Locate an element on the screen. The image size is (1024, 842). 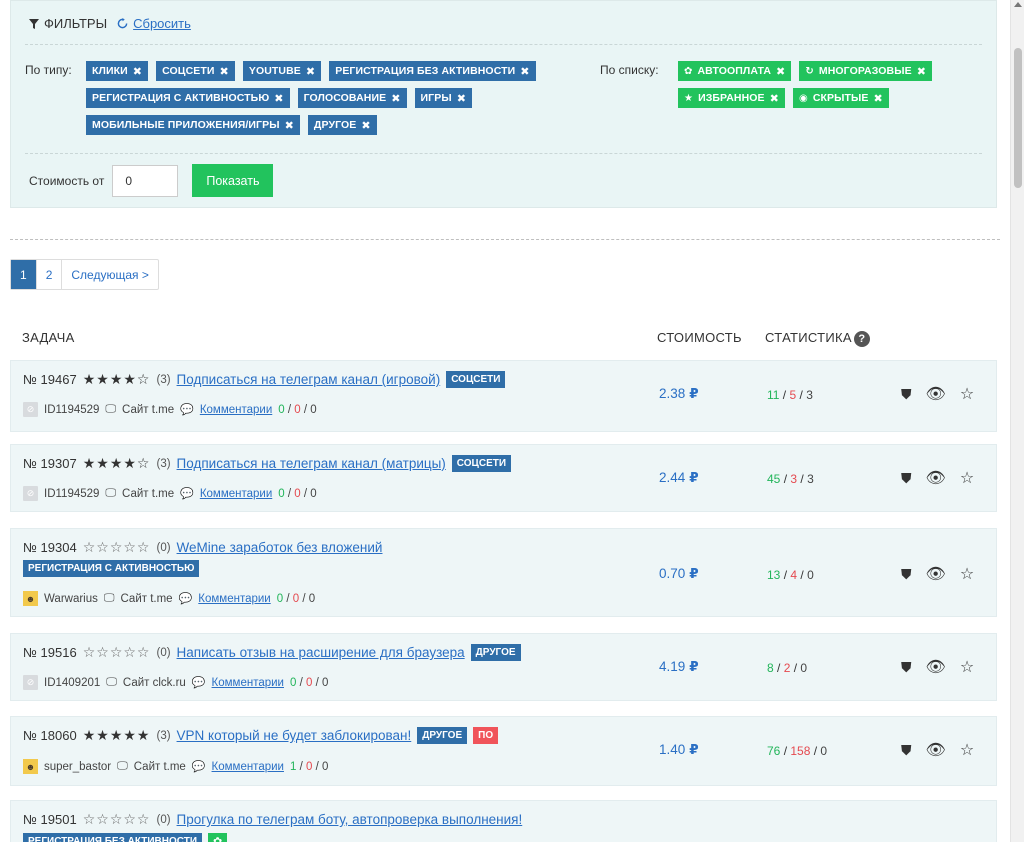
next-page-link: Следующая > is located at coordinates (109, 274).